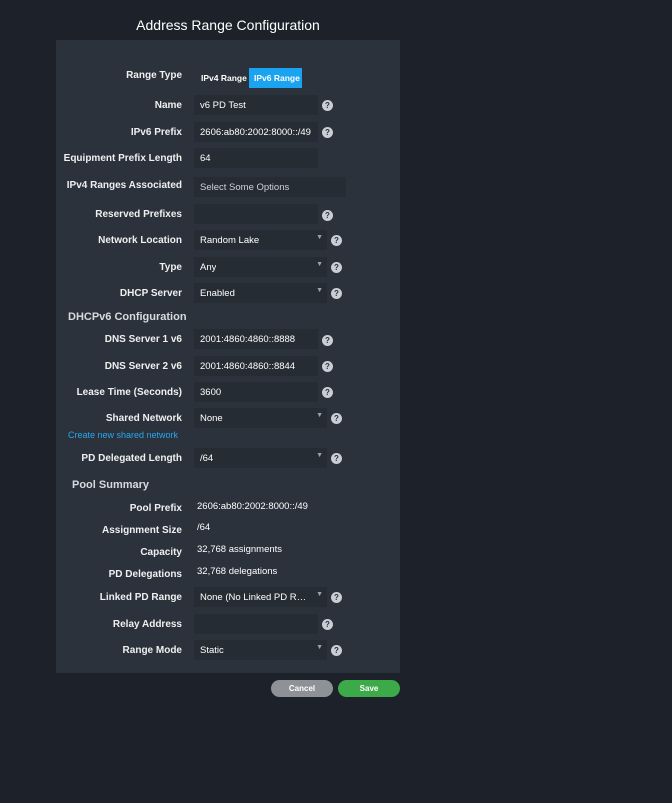  I want to click on pd-delegated-length-value: /64, so click(207, 458).